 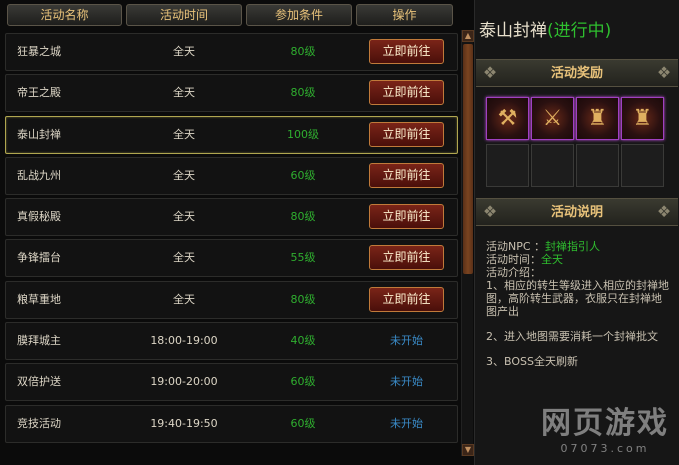 I want to click on scrollbar: ▲ ▼, so click(x=467, y=243).